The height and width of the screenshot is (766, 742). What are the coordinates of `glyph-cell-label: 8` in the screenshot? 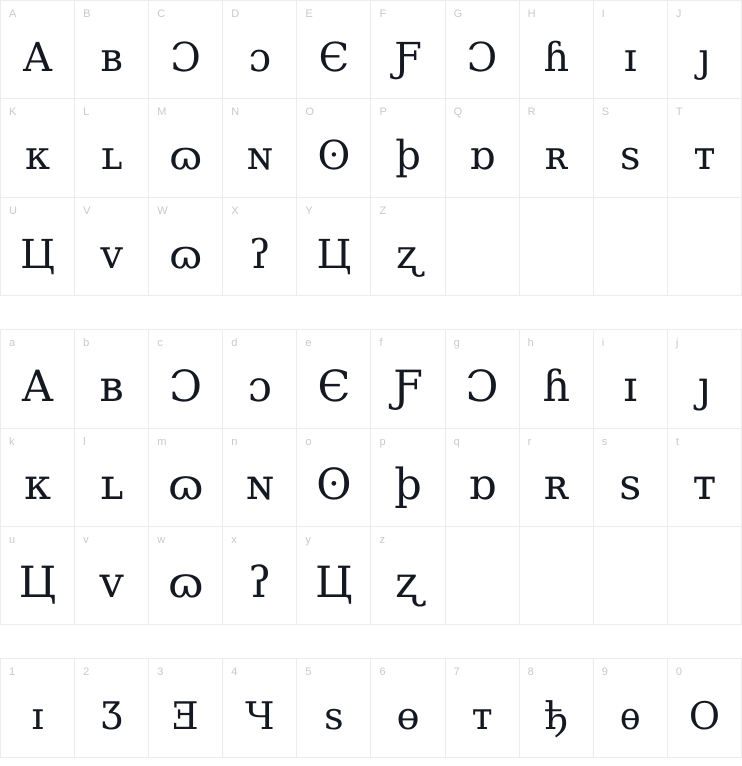 It's located at (530, 672).